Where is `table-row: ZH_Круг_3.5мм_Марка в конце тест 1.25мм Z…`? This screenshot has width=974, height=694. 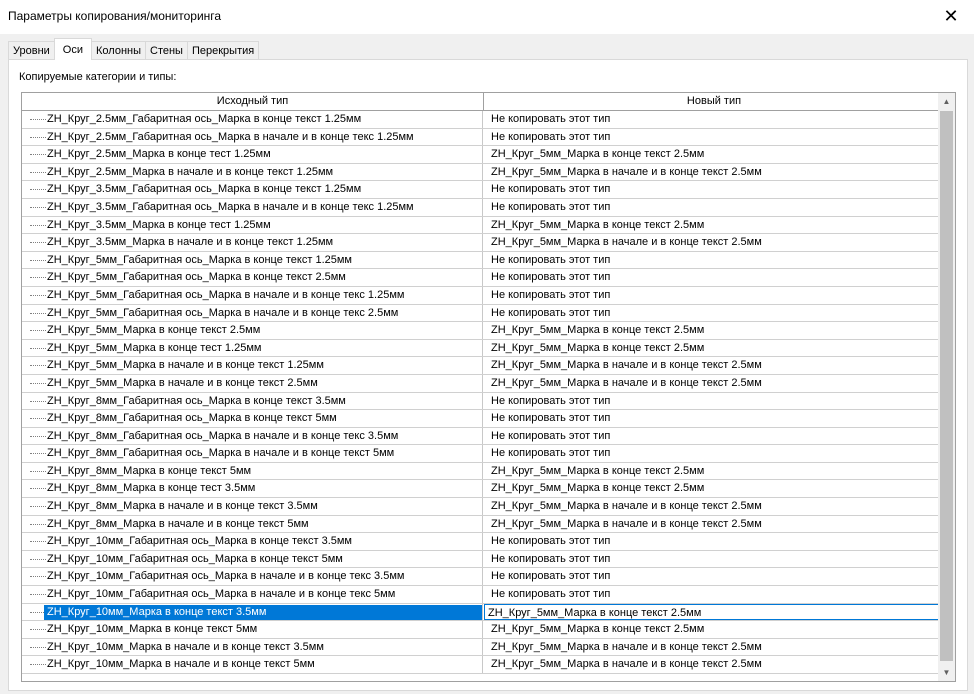
table-row: ZH_Круг_3.5мм_Марка в конце тест 1.25мм Z… is located at coordinates (484, 225).